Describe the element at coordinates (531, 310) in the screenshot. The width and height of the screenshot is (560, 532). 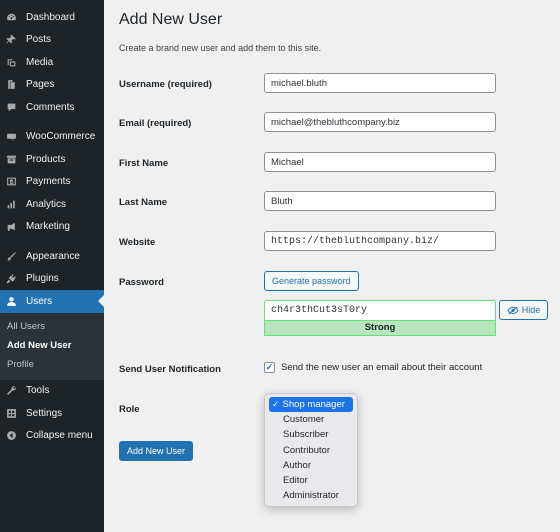
I see `hide-label: Hide` at that location.